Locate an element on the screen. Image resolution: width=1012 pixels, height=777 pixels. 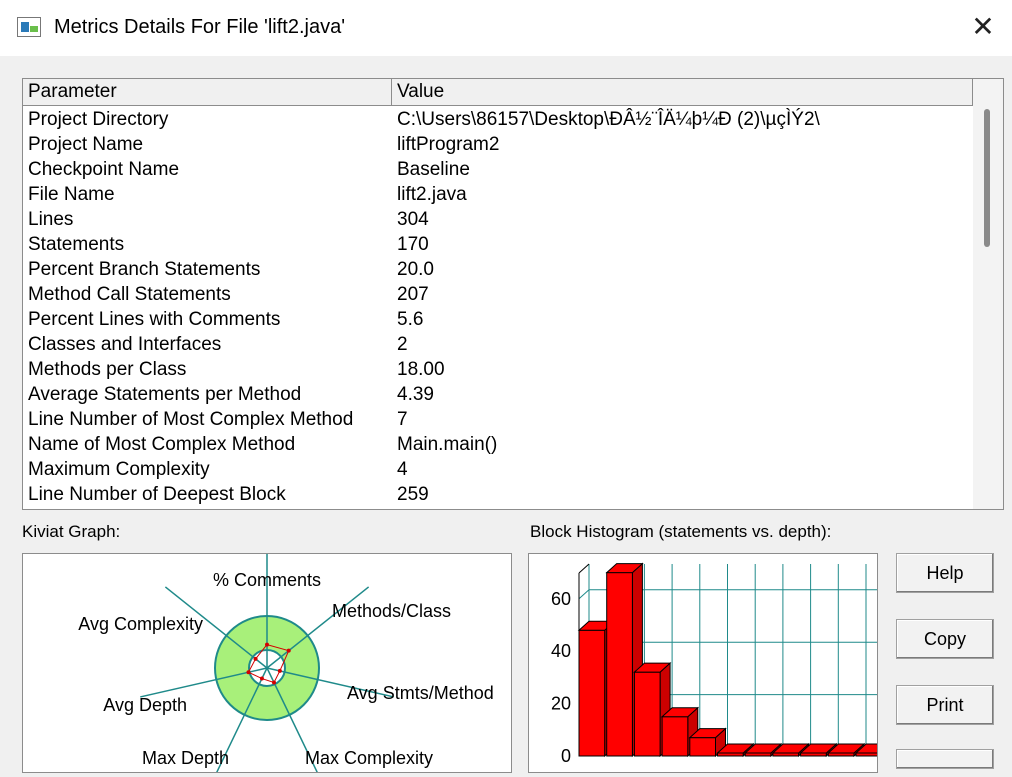
kiviat-axis-label: Max Complexity is located at coordinates (369, 758).